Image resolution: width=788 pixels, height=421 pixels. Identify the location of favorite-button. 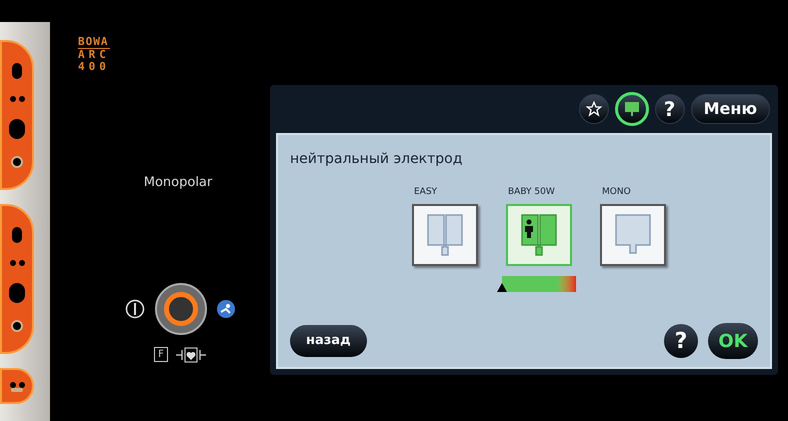
(593, 109).